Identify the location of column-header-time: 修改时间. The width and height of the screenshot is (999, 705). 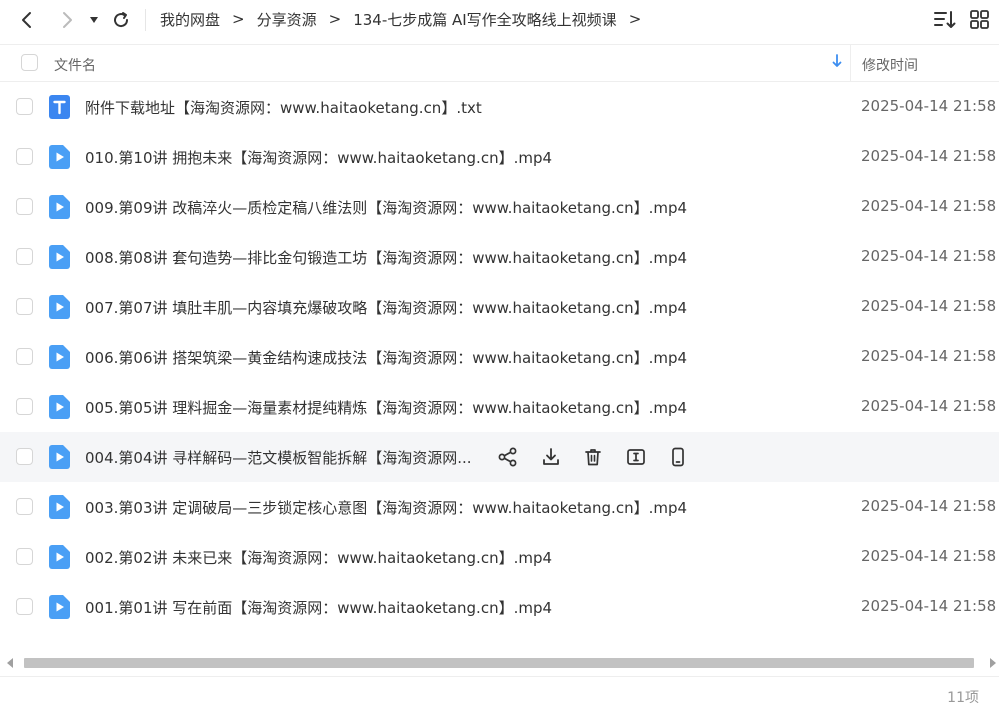
(890, 65).